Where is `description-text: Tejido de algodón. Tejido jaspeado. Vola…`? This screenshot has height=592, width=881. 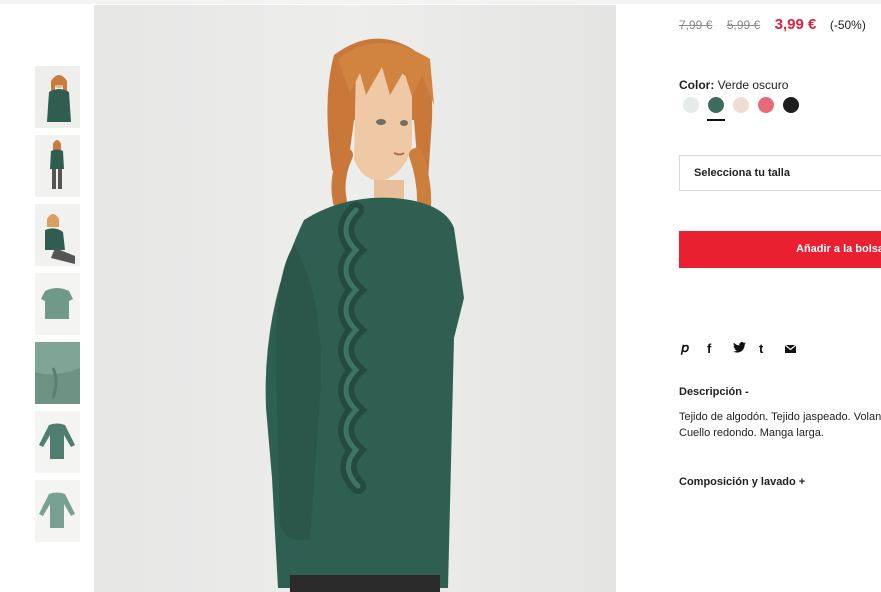
description-text: Tejido de algodón. Tejido jaspeado. Vola… is located at coordinates (780, 425).